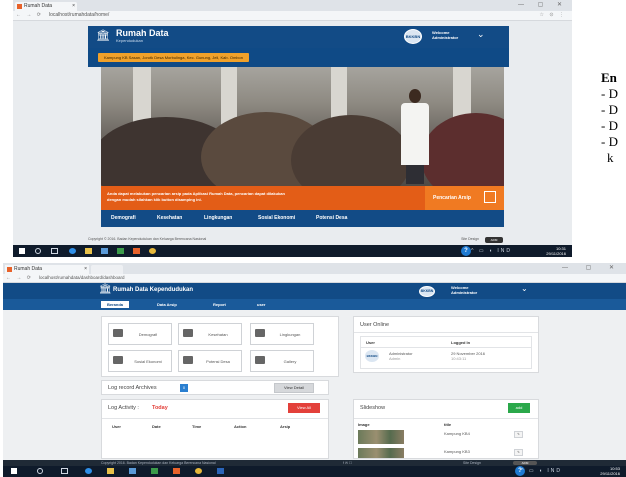  I want to click on help-icon: ?, so click(466, 251).